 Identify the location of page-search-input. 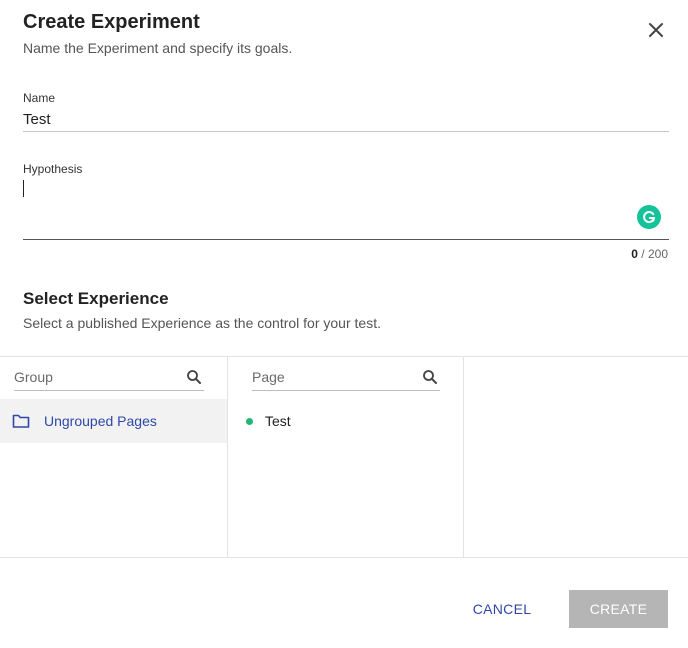
(332, 377).